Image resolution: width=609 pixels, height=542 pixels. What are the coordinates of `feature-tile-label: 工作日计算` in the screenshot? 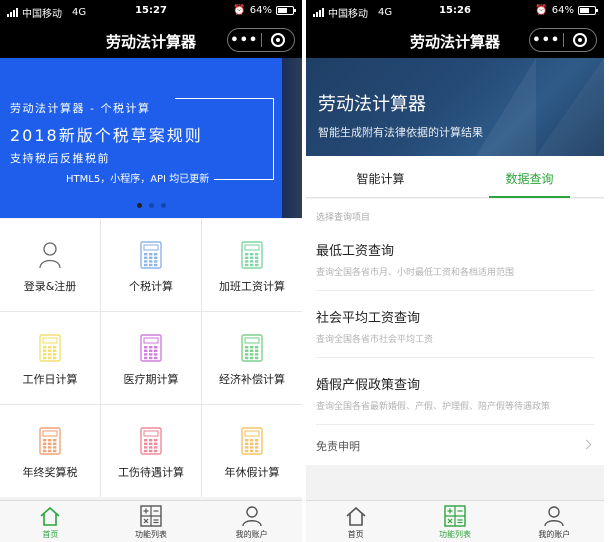 It's located at (50, 379).